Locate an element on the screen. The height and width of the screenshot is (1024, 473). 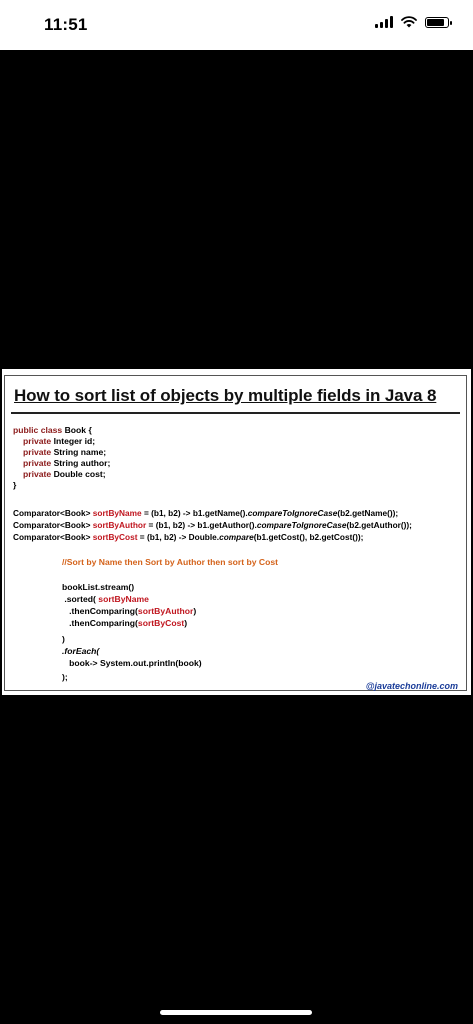
stream-line: .sorted( sortByName is located at coordinates (105, 599).